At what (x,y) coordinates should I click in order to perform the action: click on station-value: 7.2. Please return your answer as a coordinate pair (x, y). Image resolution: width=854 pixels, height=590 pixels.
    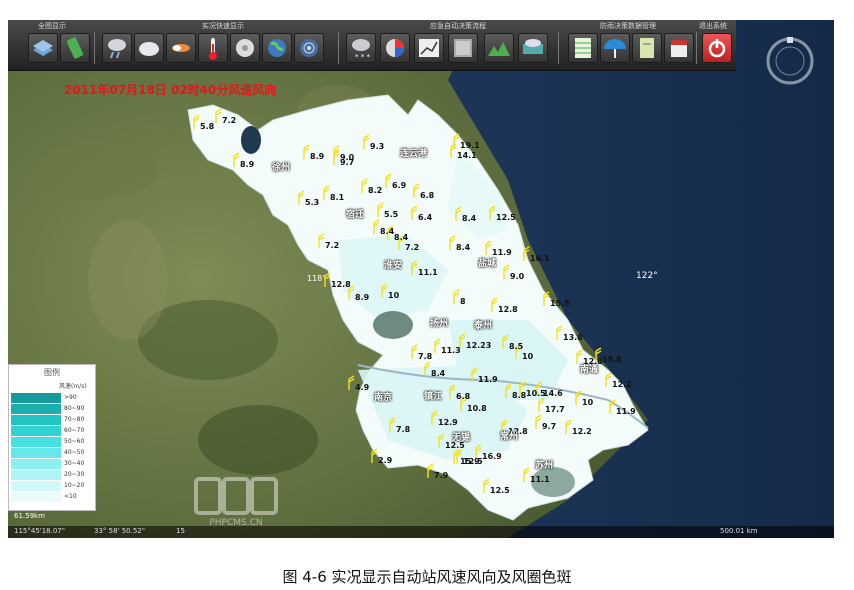
    Looking at the image, I should click on (229, 120).